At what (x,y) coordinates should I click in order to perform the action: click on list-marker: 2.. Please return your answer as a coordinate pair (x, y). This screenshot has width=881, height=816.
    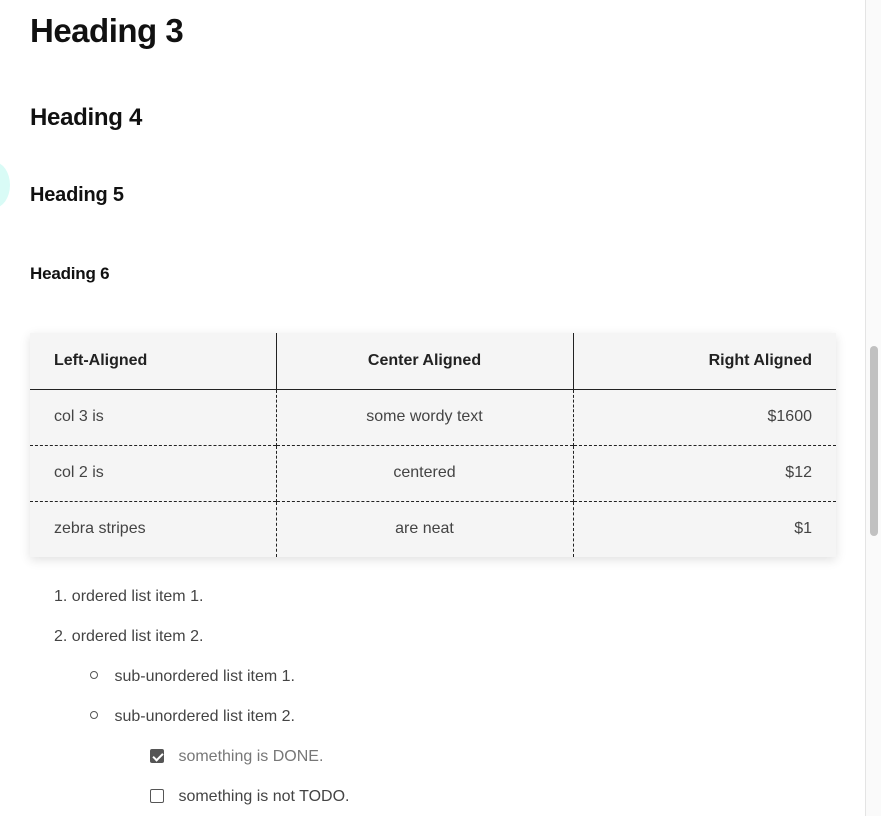
    Looking at the image, I should click on (61, 636).